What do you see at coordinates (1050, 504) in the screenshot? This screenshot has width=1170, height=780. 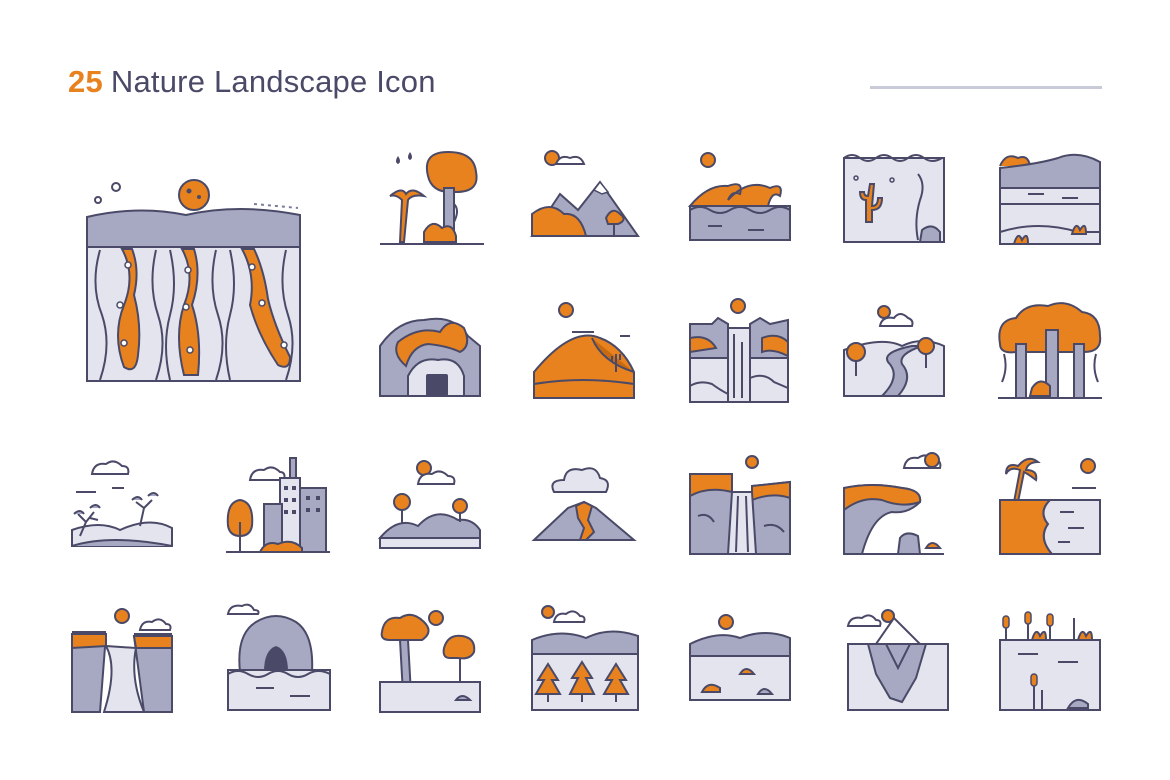 I see `beach-icon` at bounding box center [1050, 504].